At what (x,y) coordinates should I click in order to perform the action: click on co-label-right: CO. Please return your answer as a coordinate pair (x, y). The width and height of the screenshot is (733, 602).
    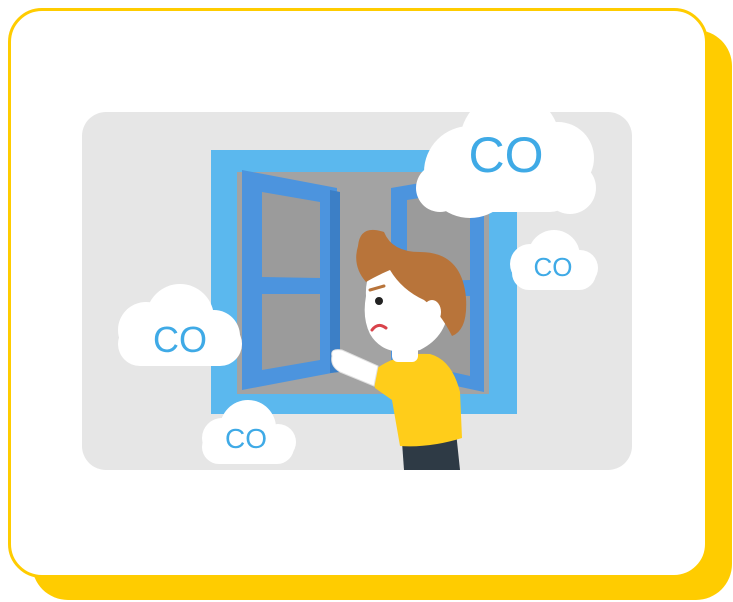
    Looking at the image, I should click on (553, 267).